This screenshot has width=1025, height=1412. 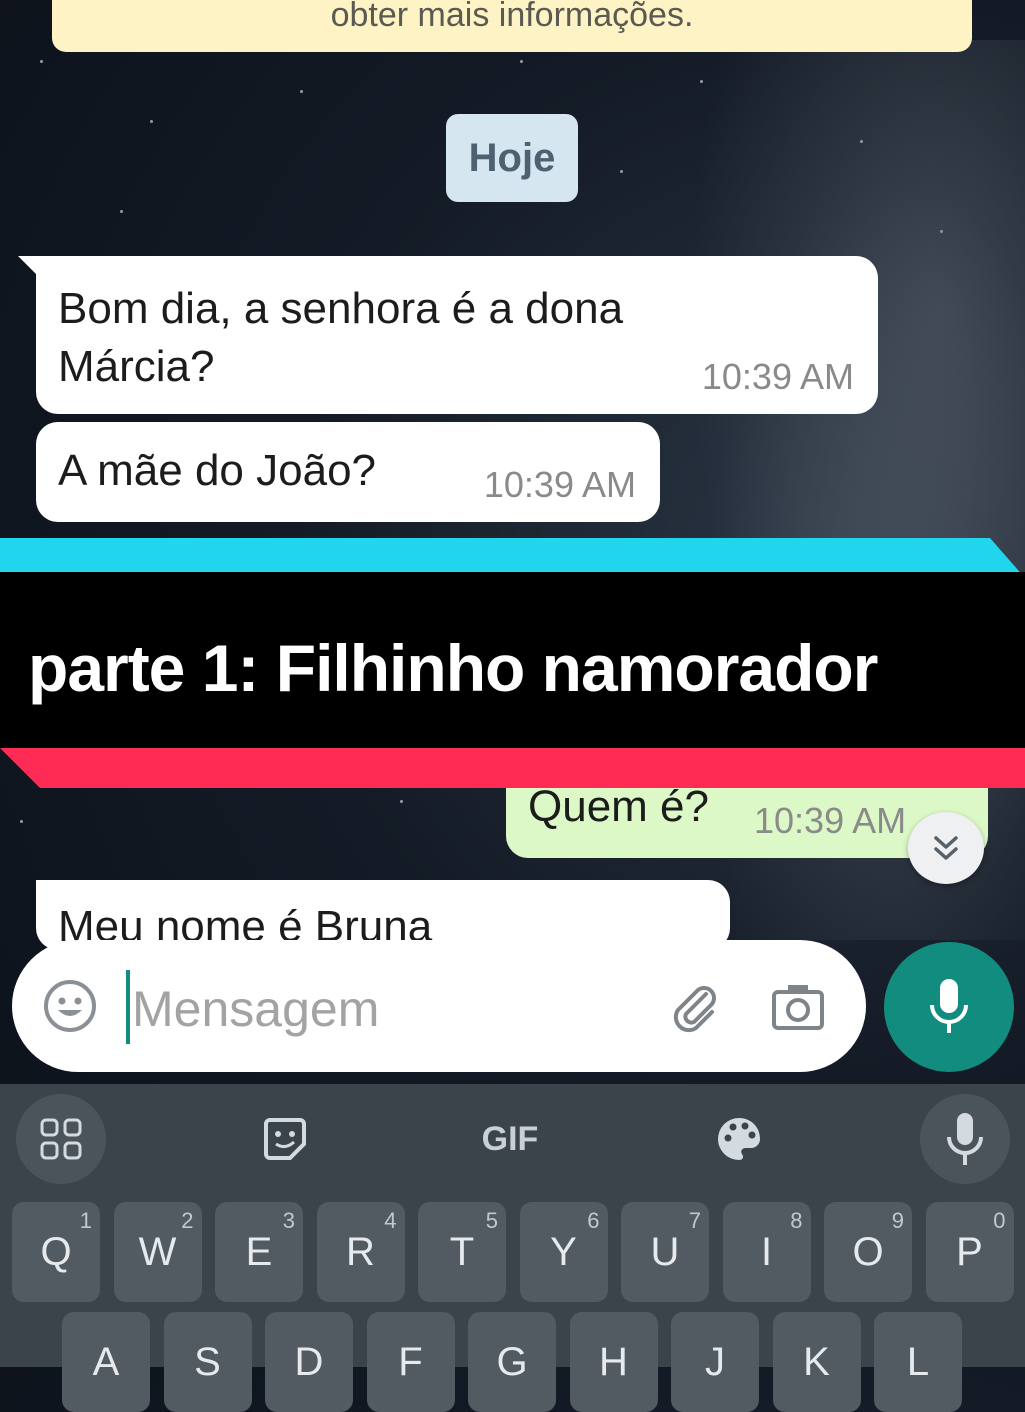 What do you see at coordinates (390, 1220) in the screenshot?
I see `key-alt-label: 4` at bounding box center [390, 1220].